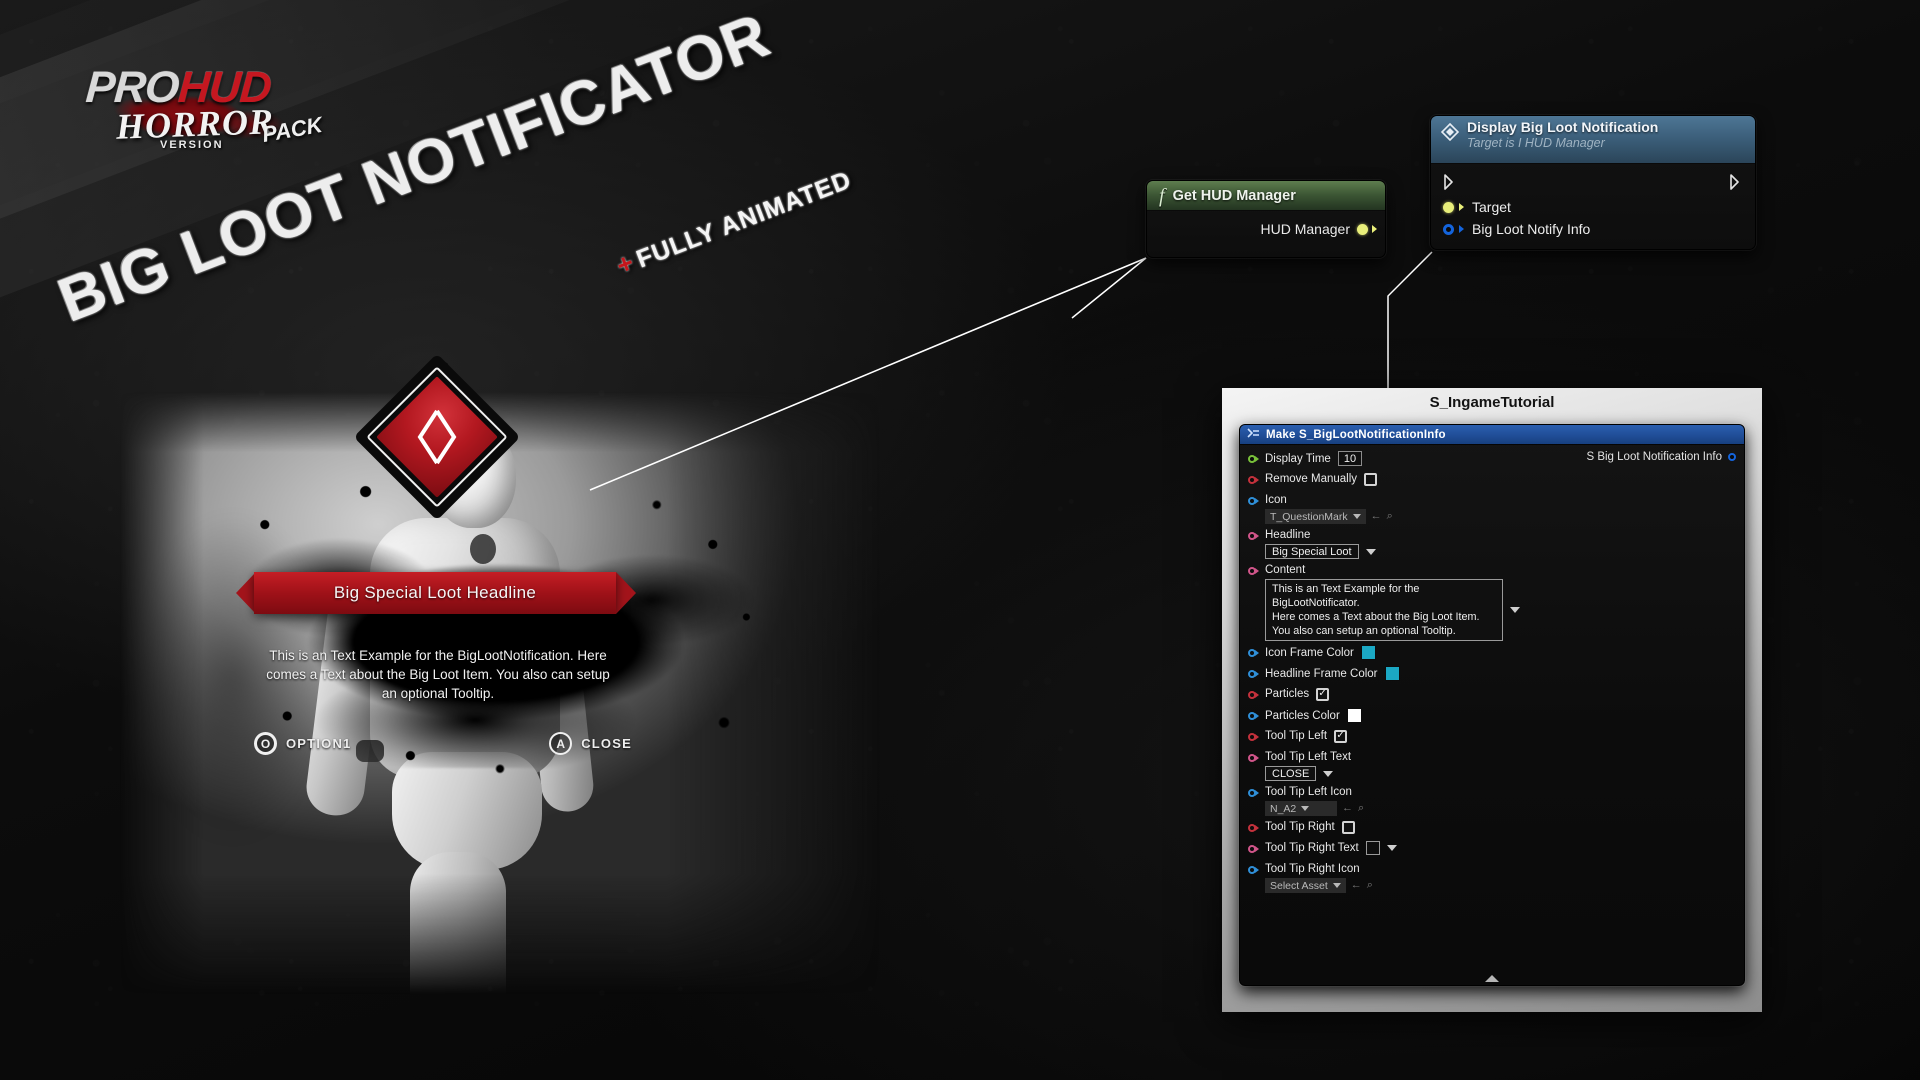  Describe the element at coordinates (1392, 673) in the screenshot. I see `color-swatch-headline-frame-color` at that location.